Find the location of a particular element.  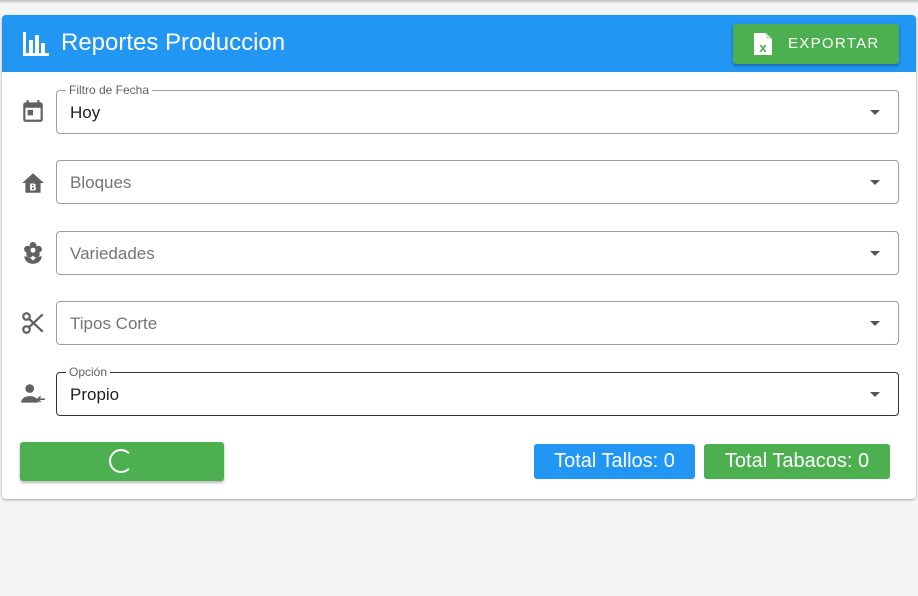

bloques-select: Bloques is located at coordinates (477, 182).